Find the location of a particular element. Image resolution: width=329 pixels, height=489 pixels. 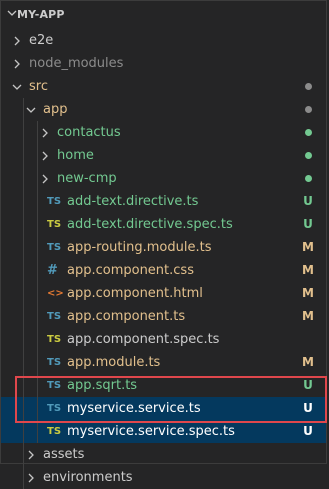

tree-file-row: TS myservice.service.ts U is located at coordinates (163, 408).